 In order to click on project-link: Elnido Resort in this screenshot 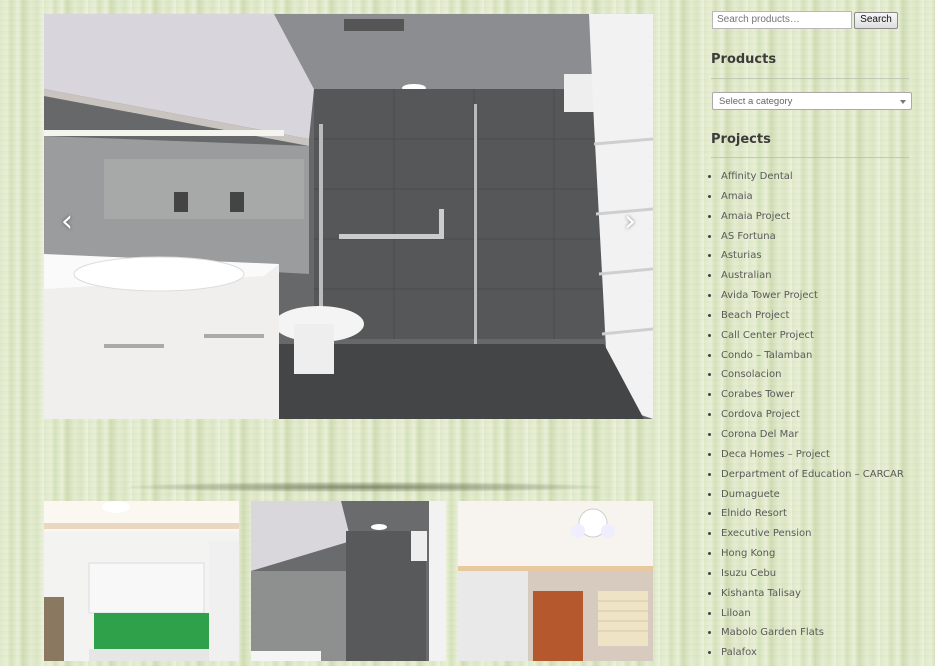, I will do `click(754, 513)`.